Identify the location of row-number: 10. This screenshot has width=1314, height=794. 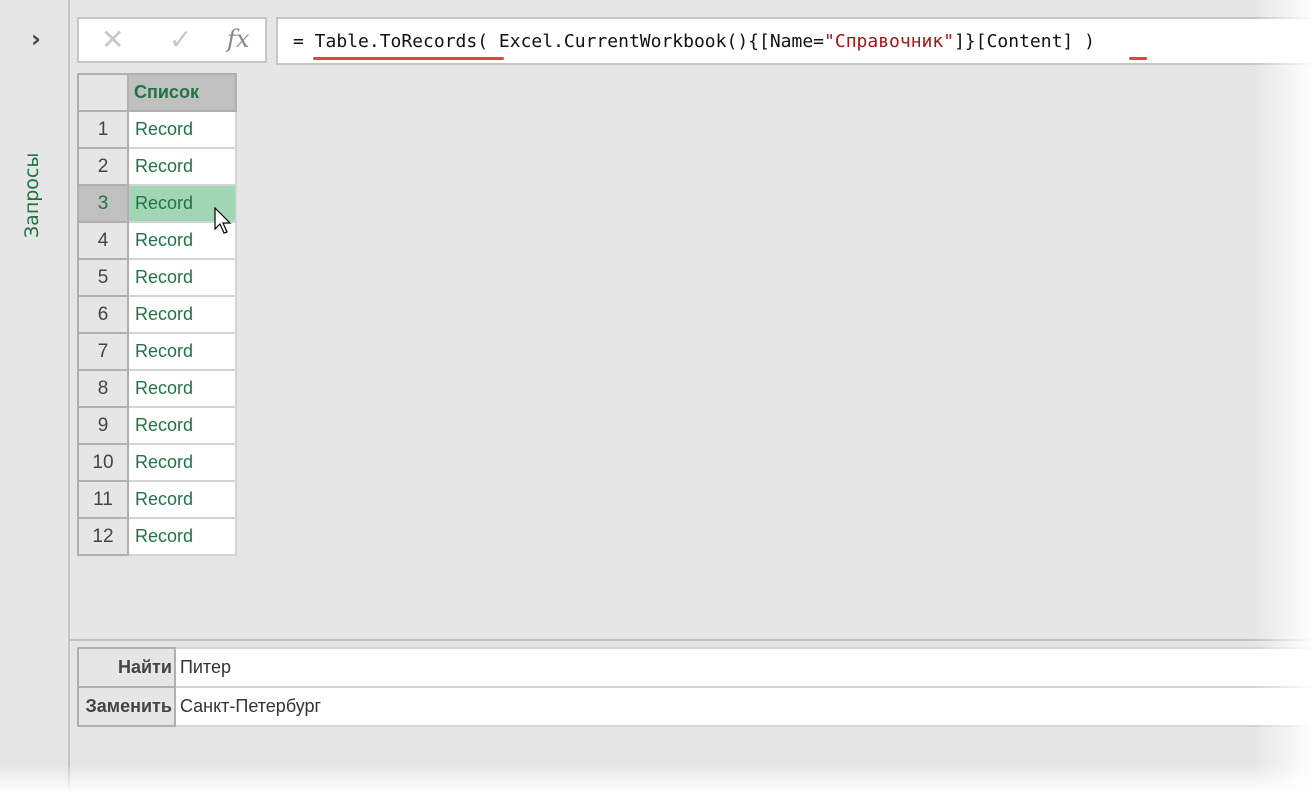
(103, 462).